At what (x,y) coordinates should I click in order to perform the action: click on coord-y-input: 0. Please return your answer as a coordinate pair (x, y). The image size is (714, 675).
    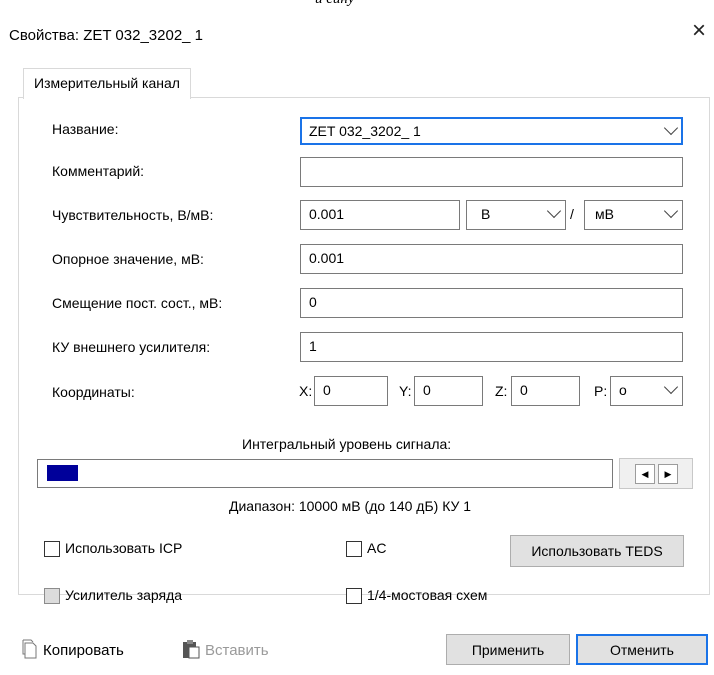
    Looking at the image, I should click on (448, 391).